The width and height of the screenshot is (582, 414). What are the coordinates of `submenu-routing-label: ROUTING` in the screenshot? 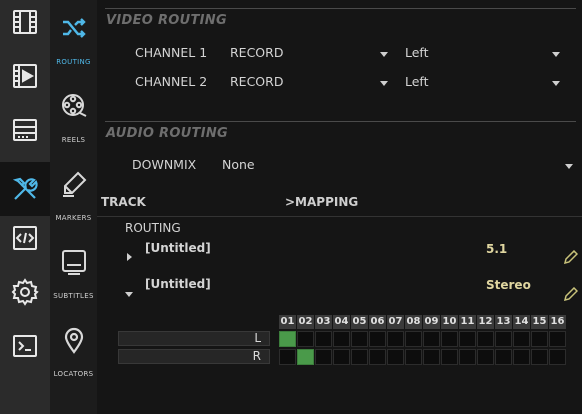 It's located at (73, 62).